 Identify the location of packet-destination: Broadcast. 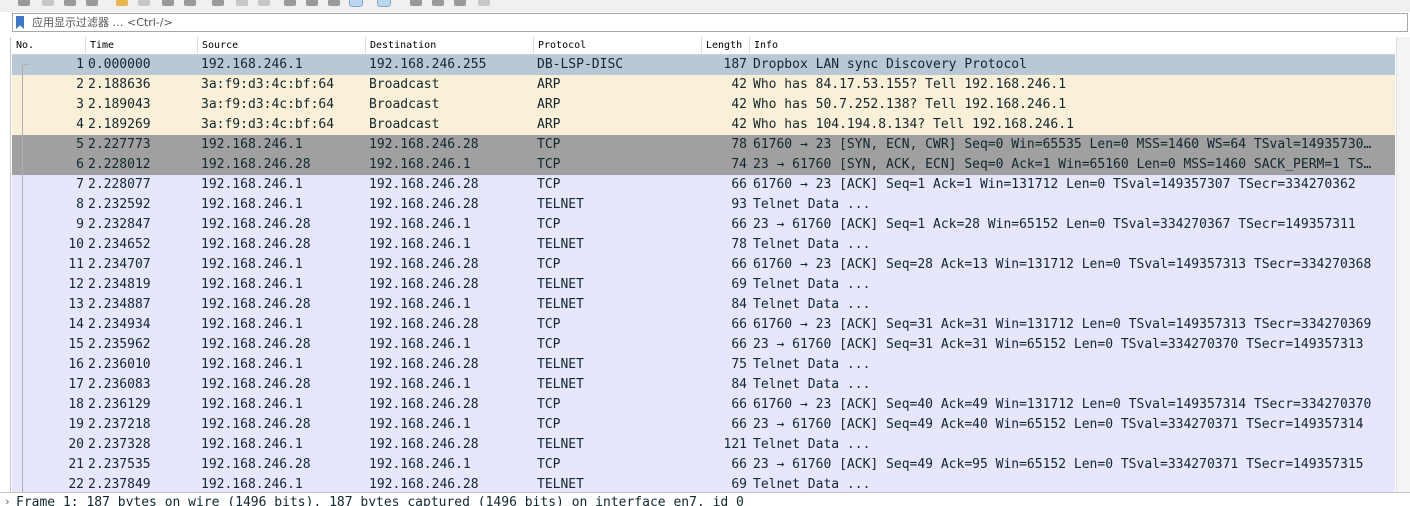
(404, 84).